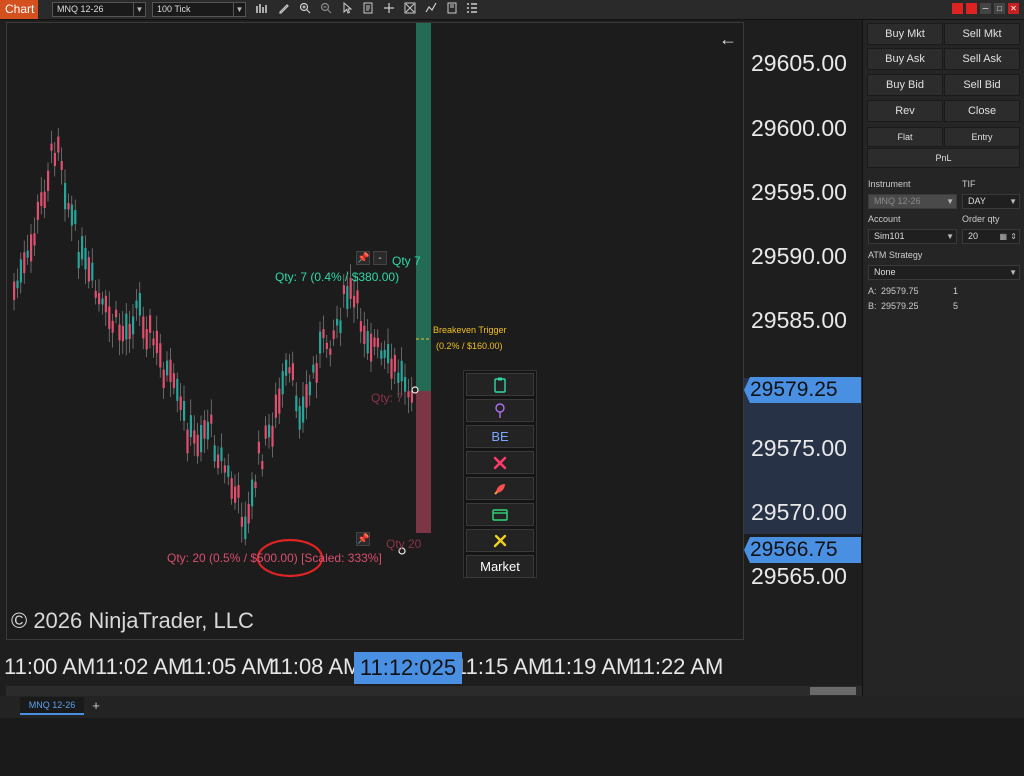 The image size is (1024, 776). What do you see at coordinates (991, 201) in the screenshot?
I see `tif-select: DAY ▼` at bounding box center [991, 201].